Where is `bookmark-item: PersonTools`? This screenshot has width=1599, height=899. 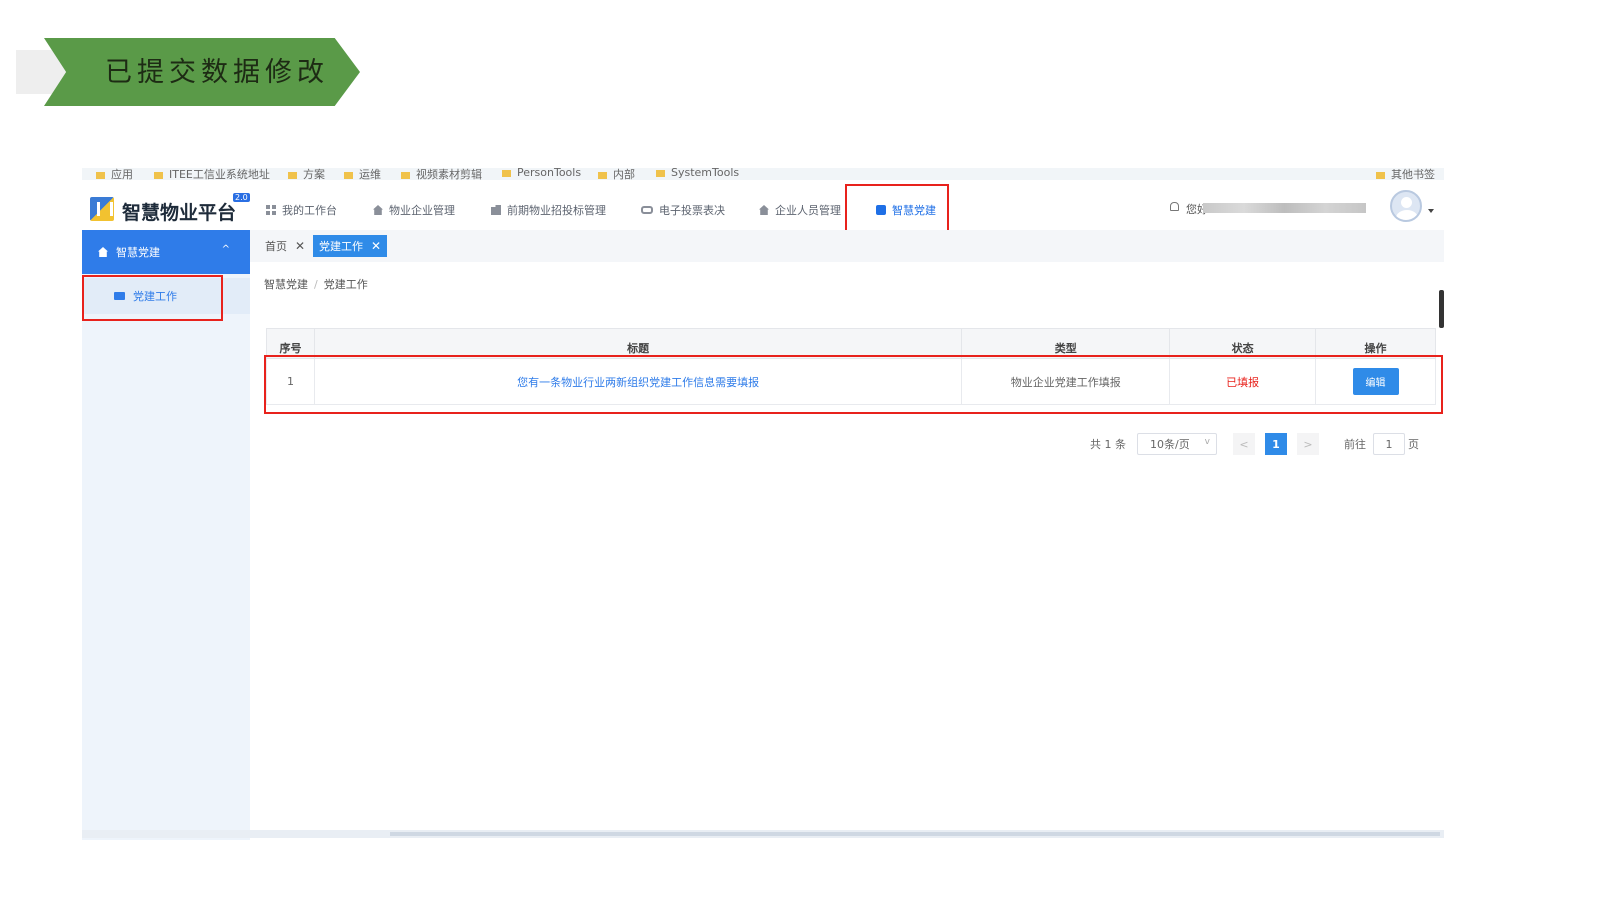
bookmark-item: PersonTools is located at coordinates (541, 173).